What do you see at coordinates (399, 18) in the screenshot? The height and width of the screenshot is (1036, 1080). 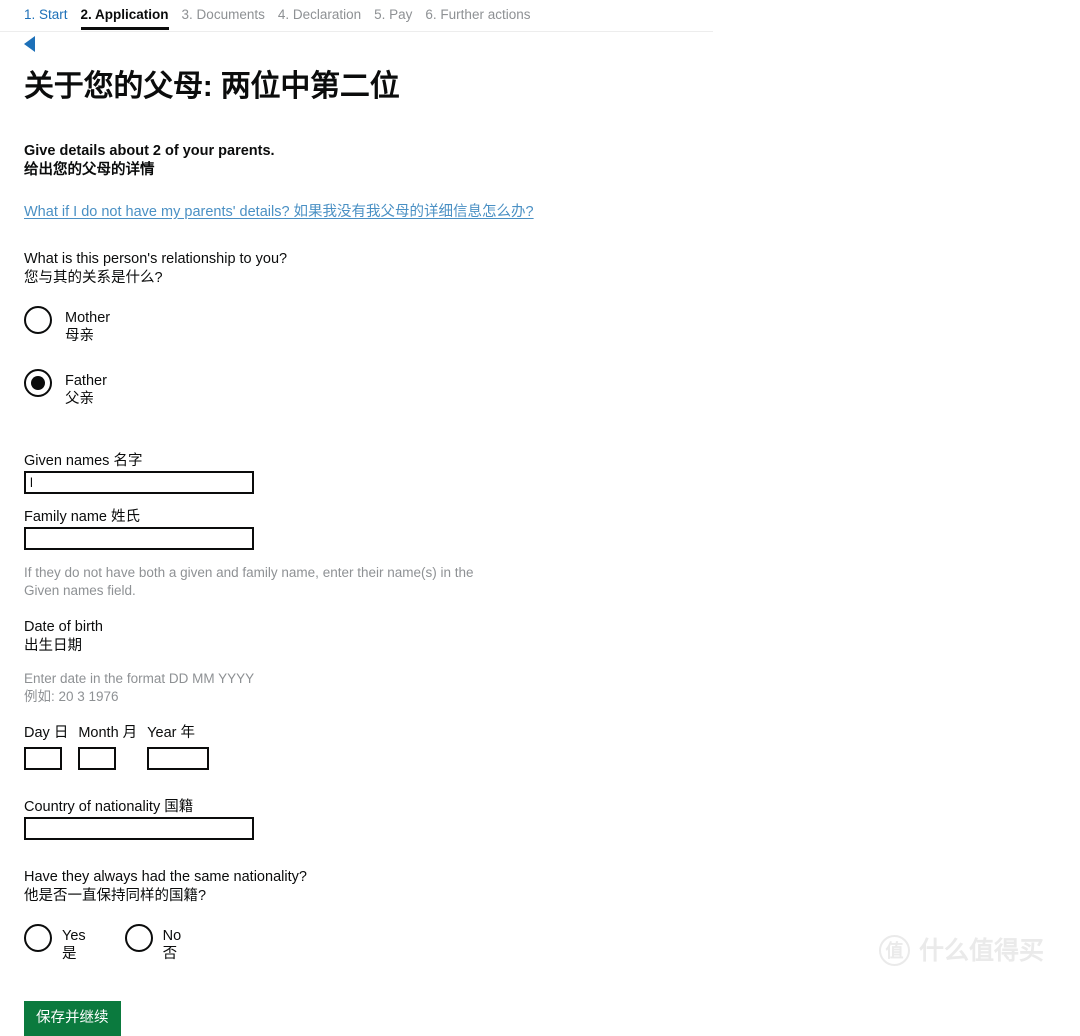 I see `step-tab-pay: 5. Pay` at bounding box center [399, 18].